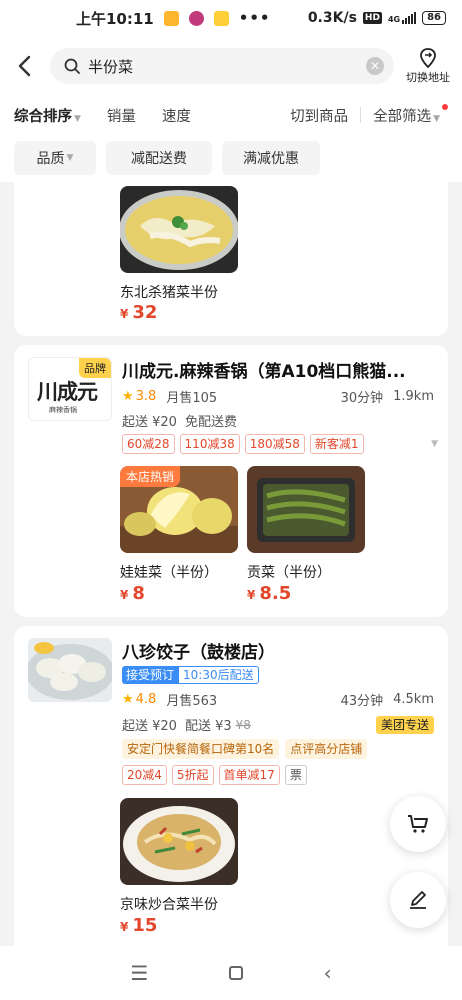  I want to click on dish-price: ¥15, so click(139, 925).